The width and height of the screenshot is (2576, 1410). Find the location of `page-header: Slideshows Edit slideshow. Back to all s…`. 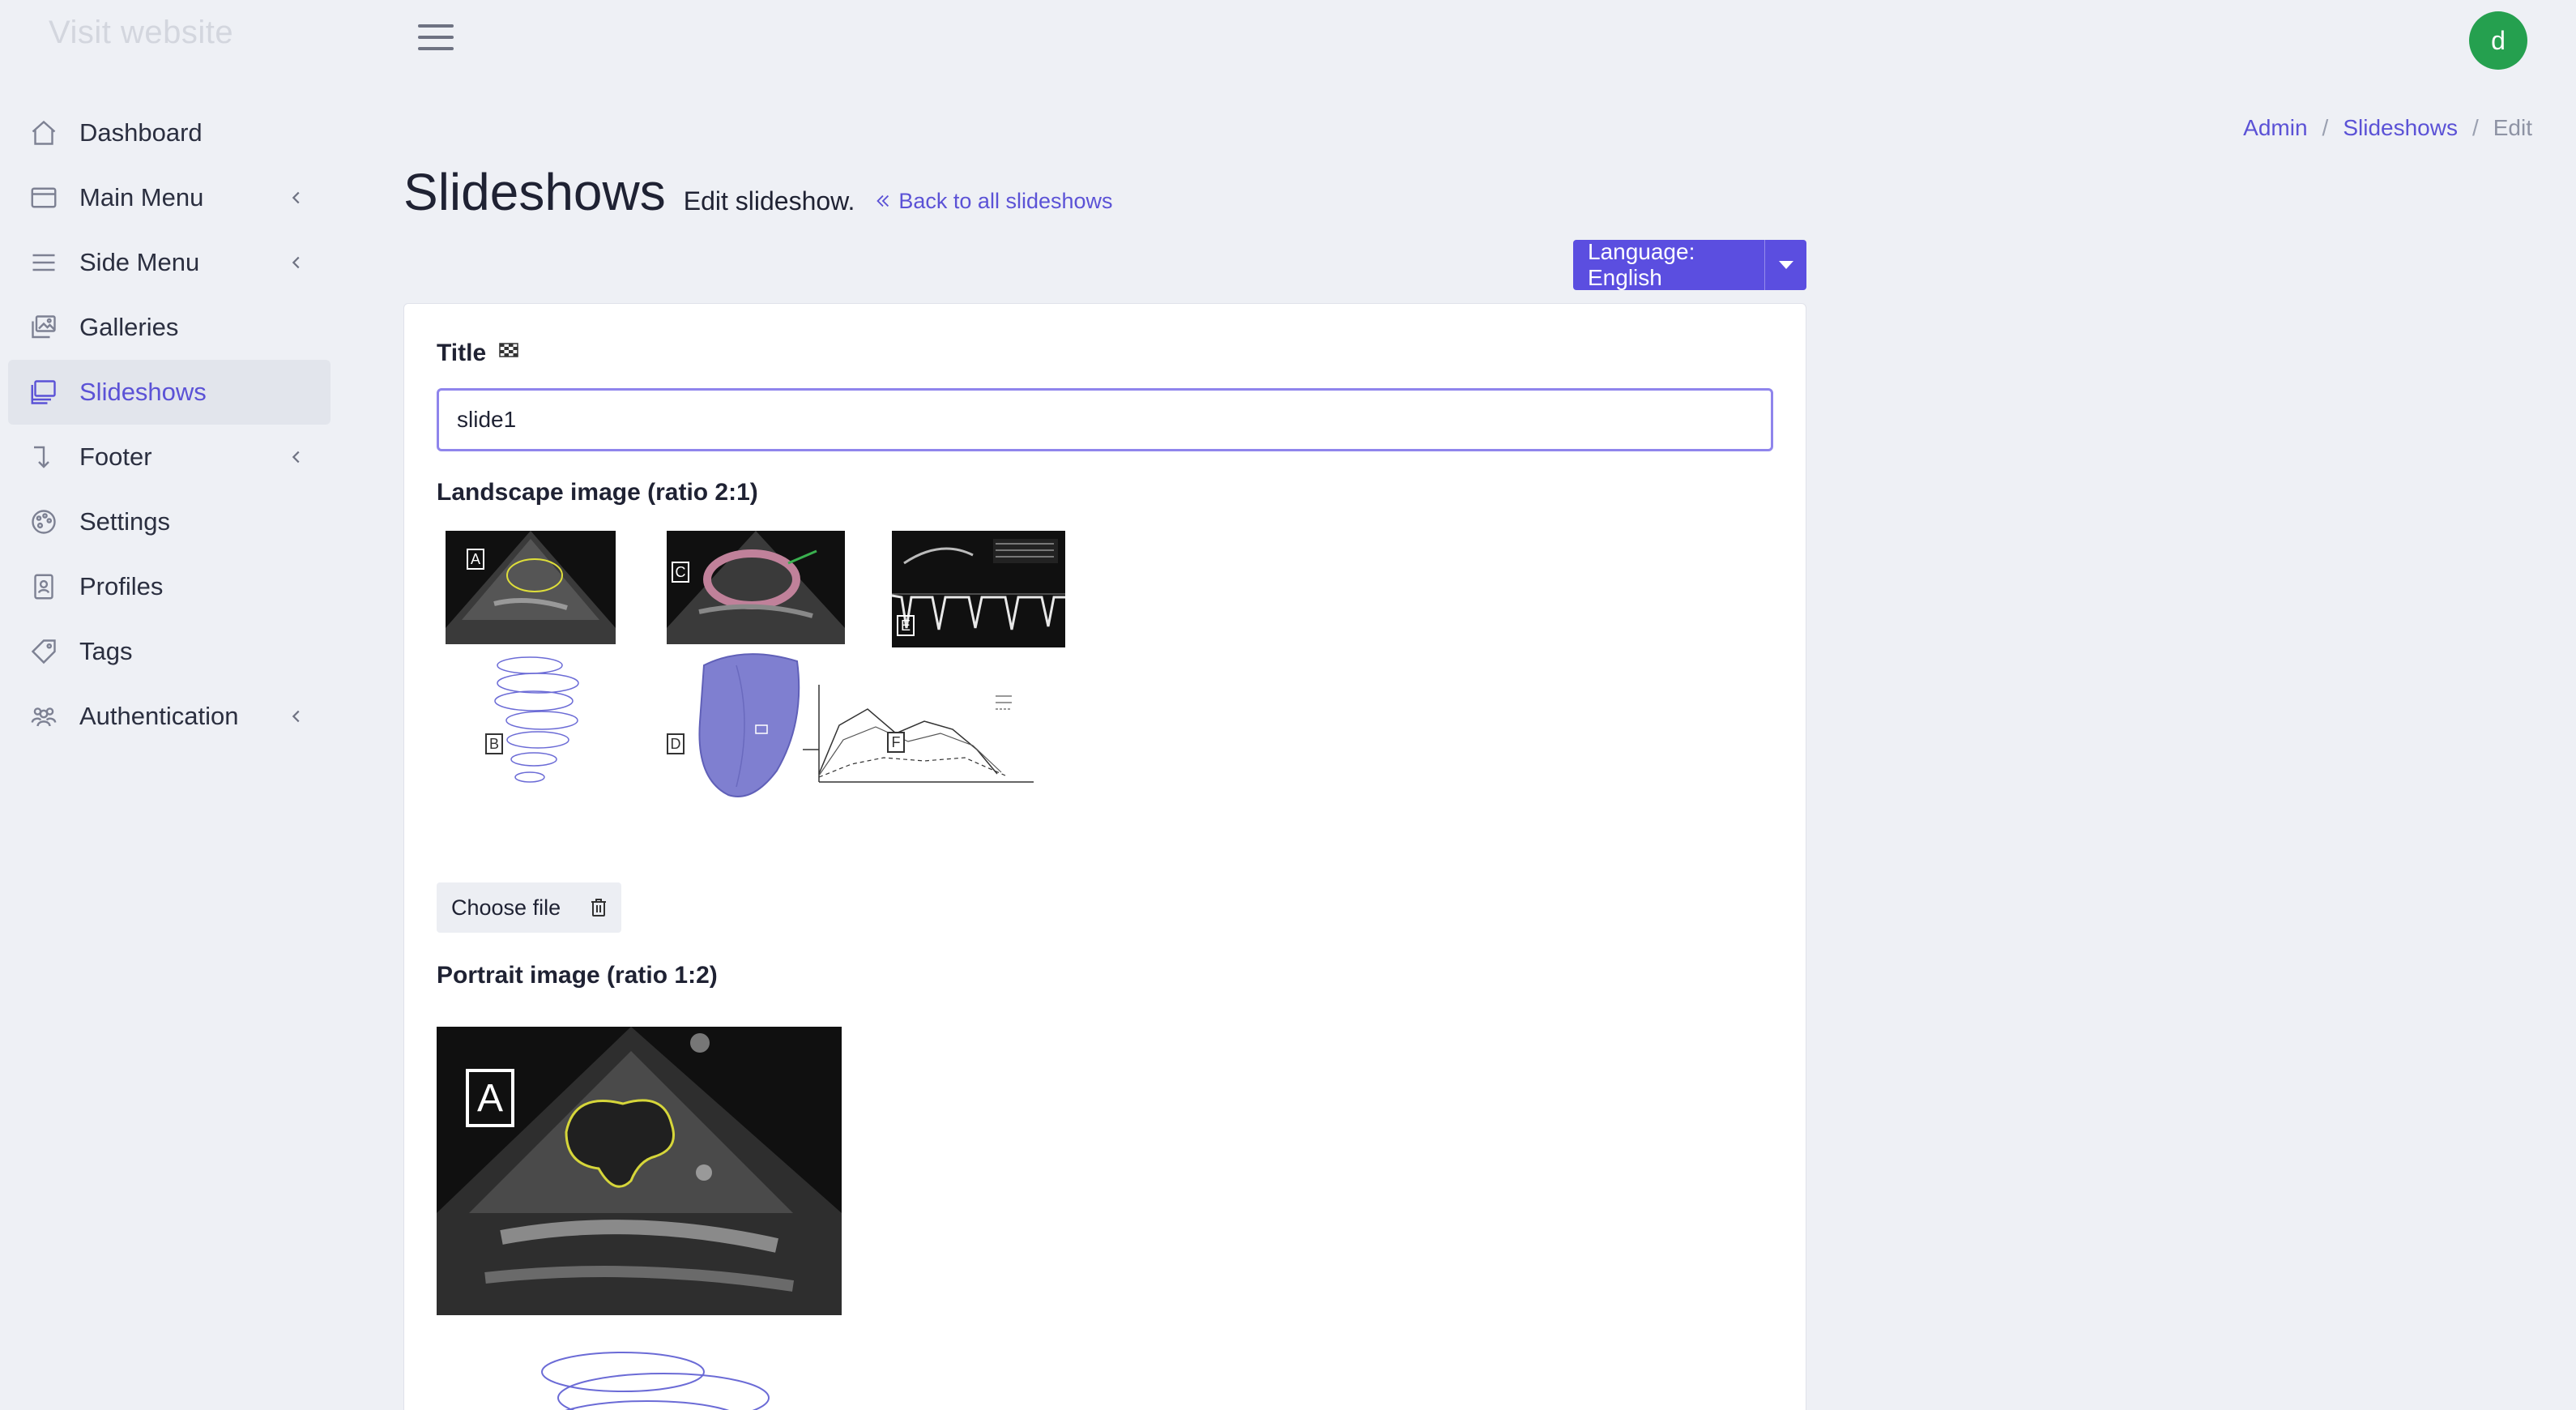

page-header: Slideshows Edit slideshow. Back to all s… is located at coordinates (758, 192).